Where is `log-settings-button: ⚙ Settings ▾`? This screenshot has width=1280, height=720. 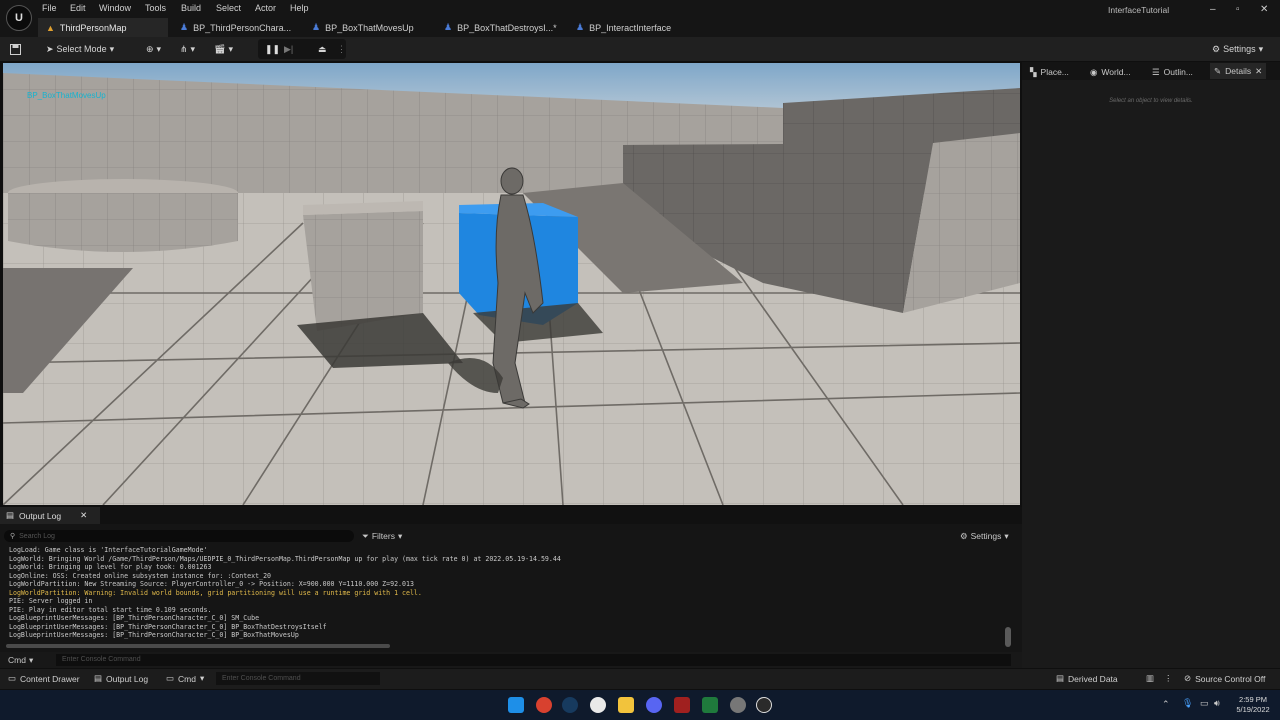
log-settings-button: ⚙ Settings ▾ is located at coordinates (984, 536).